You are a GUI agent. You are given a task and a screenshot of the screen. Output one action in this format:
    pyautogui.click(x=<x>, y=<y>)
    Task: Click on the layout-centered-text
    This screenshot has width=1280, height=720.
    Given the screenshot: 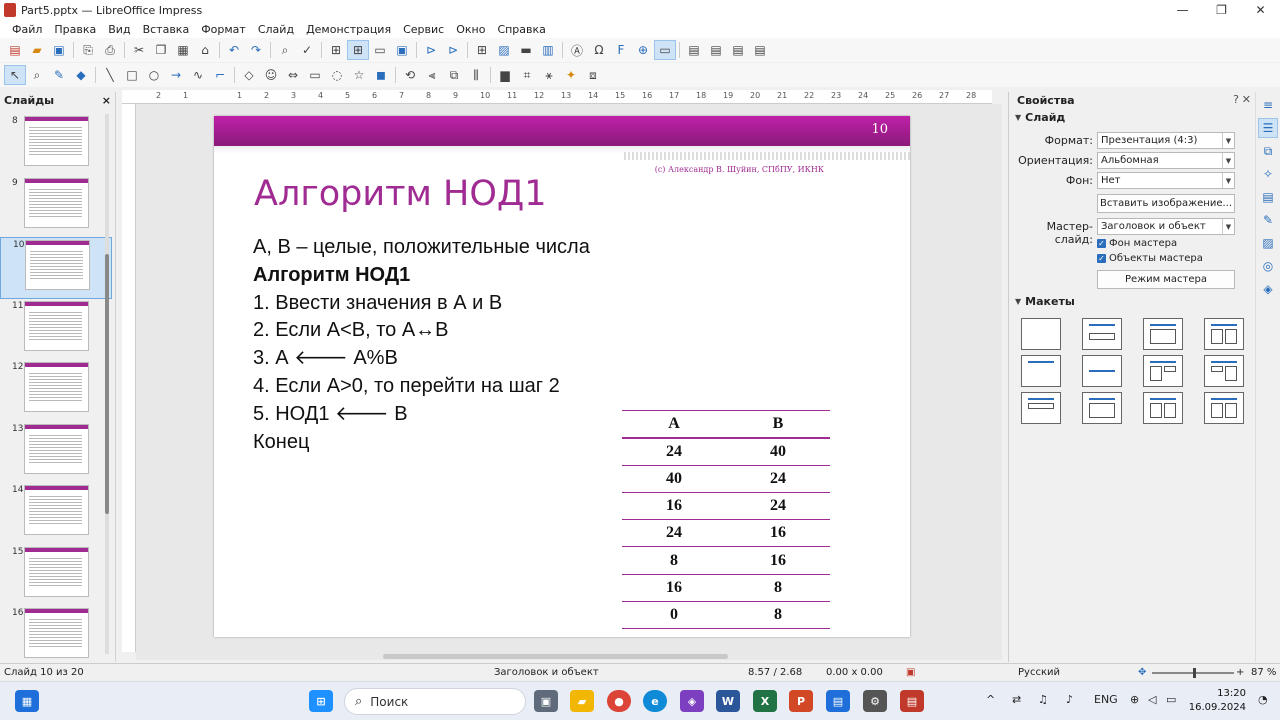 What is the action you would take?
    pyautogui.click(x=1102, y=371)
    